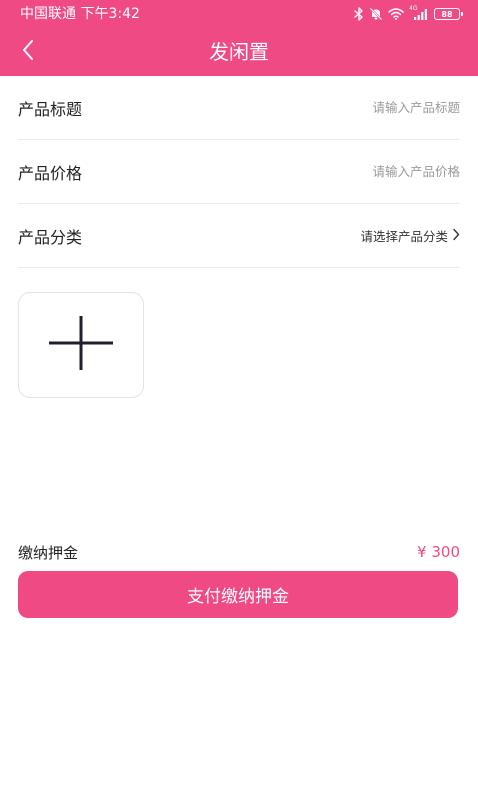 Image resolution: width=478 pixels, height=798 pixels. Describe the element at coordinates (50, 237) in the screenshot. I see `product-category-label: 产品分类` at that location.